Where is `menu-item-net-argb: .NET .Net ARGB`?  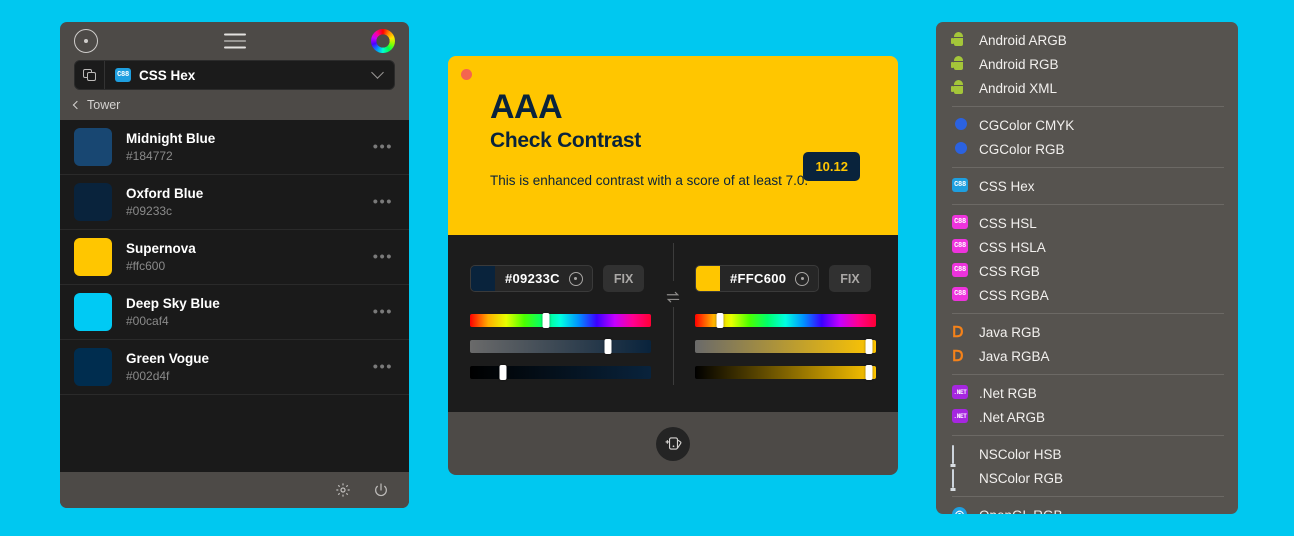 menu-item-net-argb: .NET .Net ARGB is located at coordinates (1087, 417).